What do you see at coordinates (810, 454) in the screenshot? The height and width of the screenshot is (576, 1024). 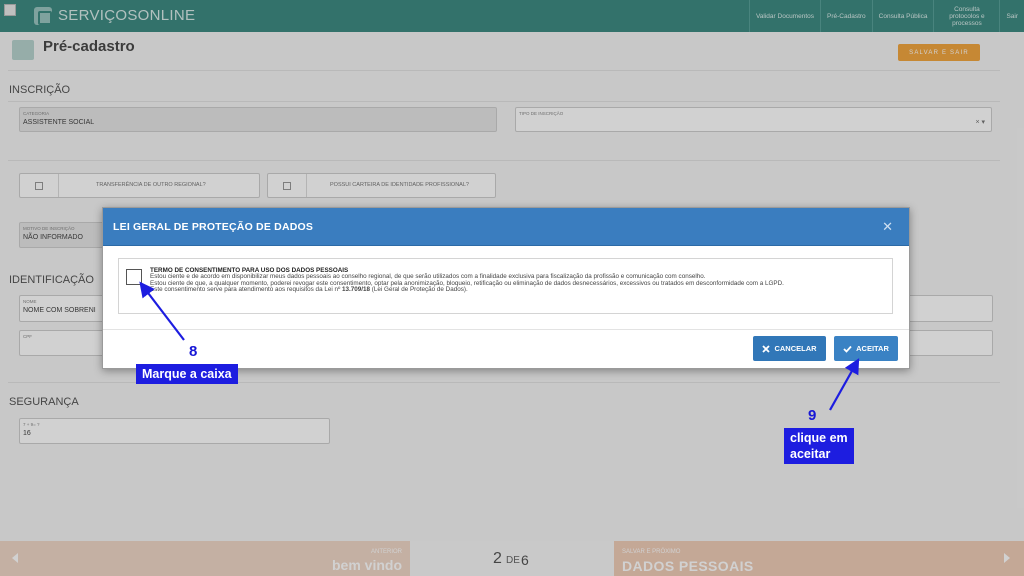 I see `step9-callout-line-2: aceitar` at bounding box center [810, 454].